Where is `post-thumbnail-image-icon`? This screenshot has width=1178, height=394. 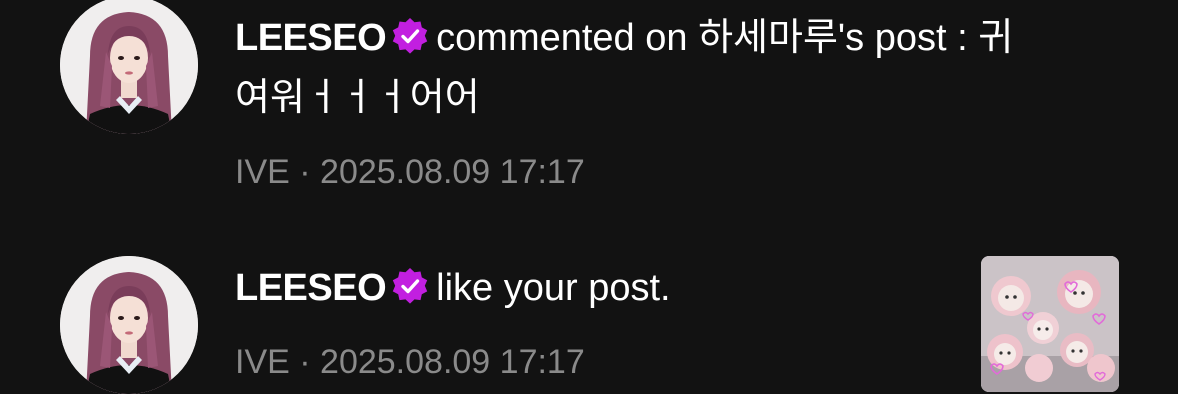 post-thumbnail-image-icon is located at coordinates (1050, 324).